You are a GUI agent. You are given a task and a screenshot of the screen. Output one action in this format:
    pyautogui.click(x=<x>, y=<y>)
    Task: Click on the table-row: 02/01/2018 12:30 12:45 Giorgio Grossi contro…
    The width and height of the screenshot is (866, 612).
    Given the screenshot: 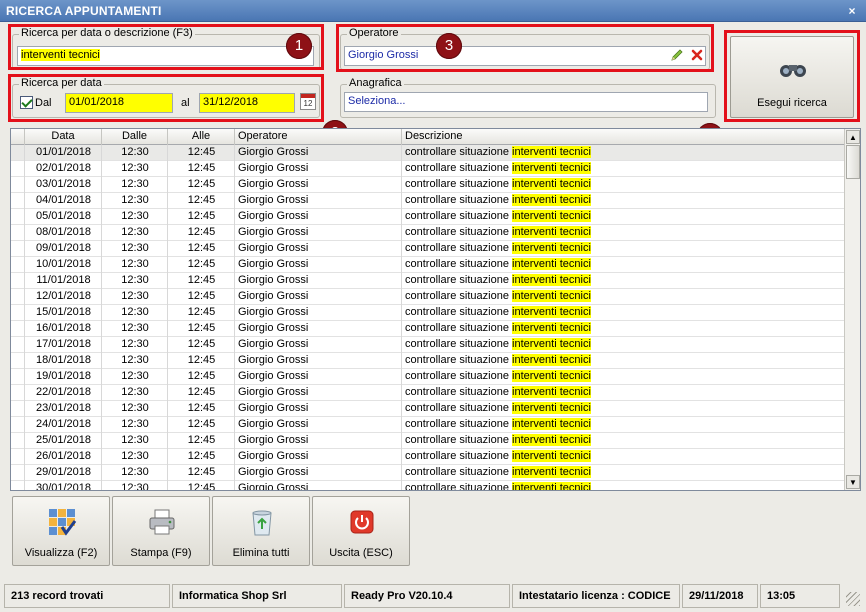 What is the action you would take?
    pyautogui.click(x=428, y=169)
    